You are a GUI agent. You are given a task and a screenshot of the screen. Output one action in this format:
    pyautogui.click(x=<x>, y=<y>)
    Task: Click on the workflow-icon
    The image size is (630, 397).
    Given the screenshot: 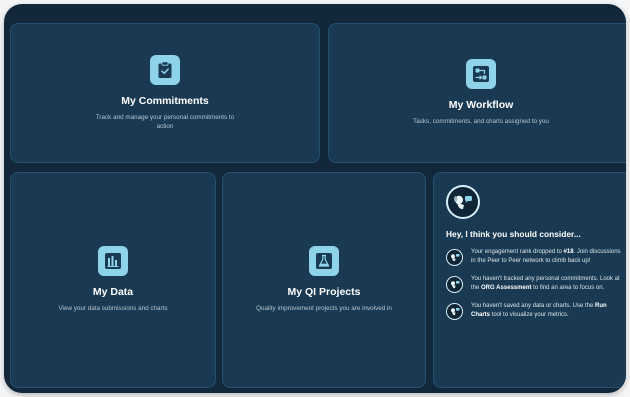 What is the action you would take?
    pyautogui.click(x=481, y=74)
    